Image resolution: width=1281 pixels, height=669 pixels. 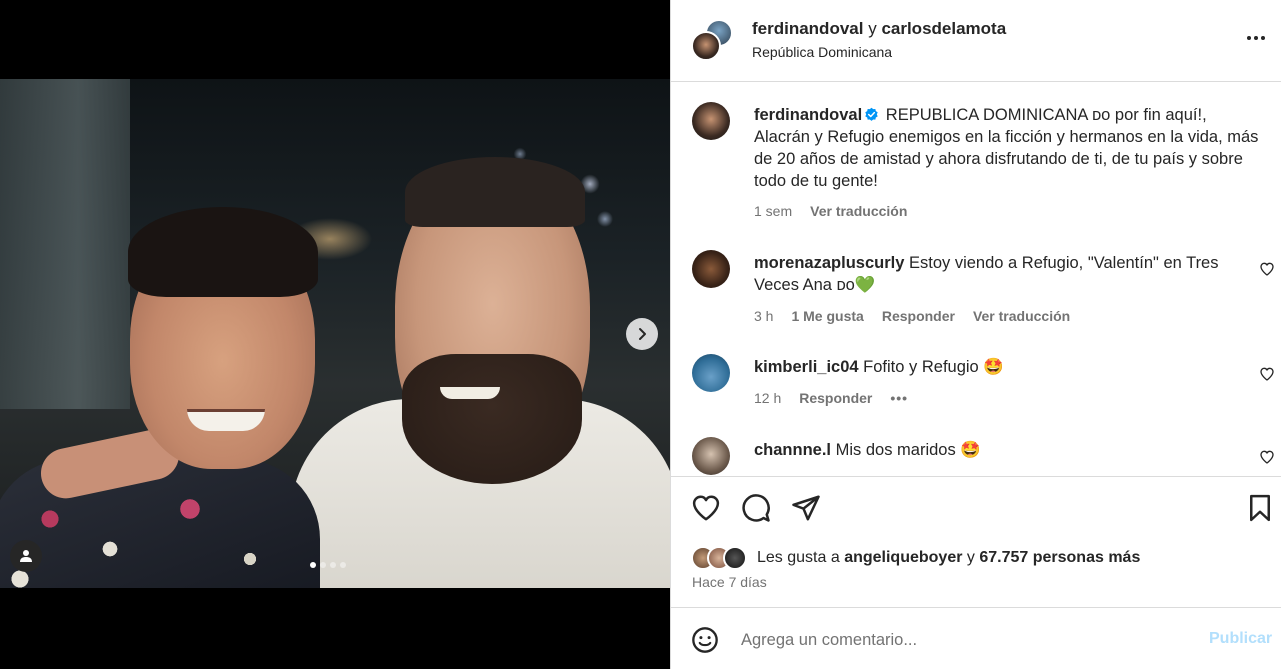 I want to click on comment-time: 3 h, so click(x=763, y=316).